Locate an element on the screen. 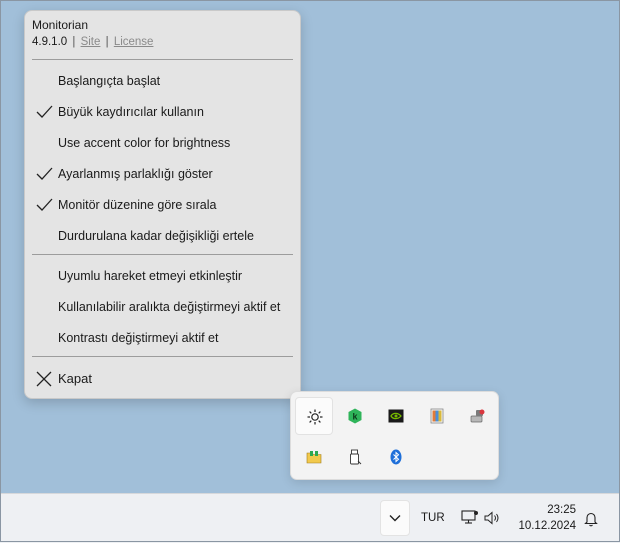  clock: 23:25 10.12.2024 is located at coordinates (547, 518).